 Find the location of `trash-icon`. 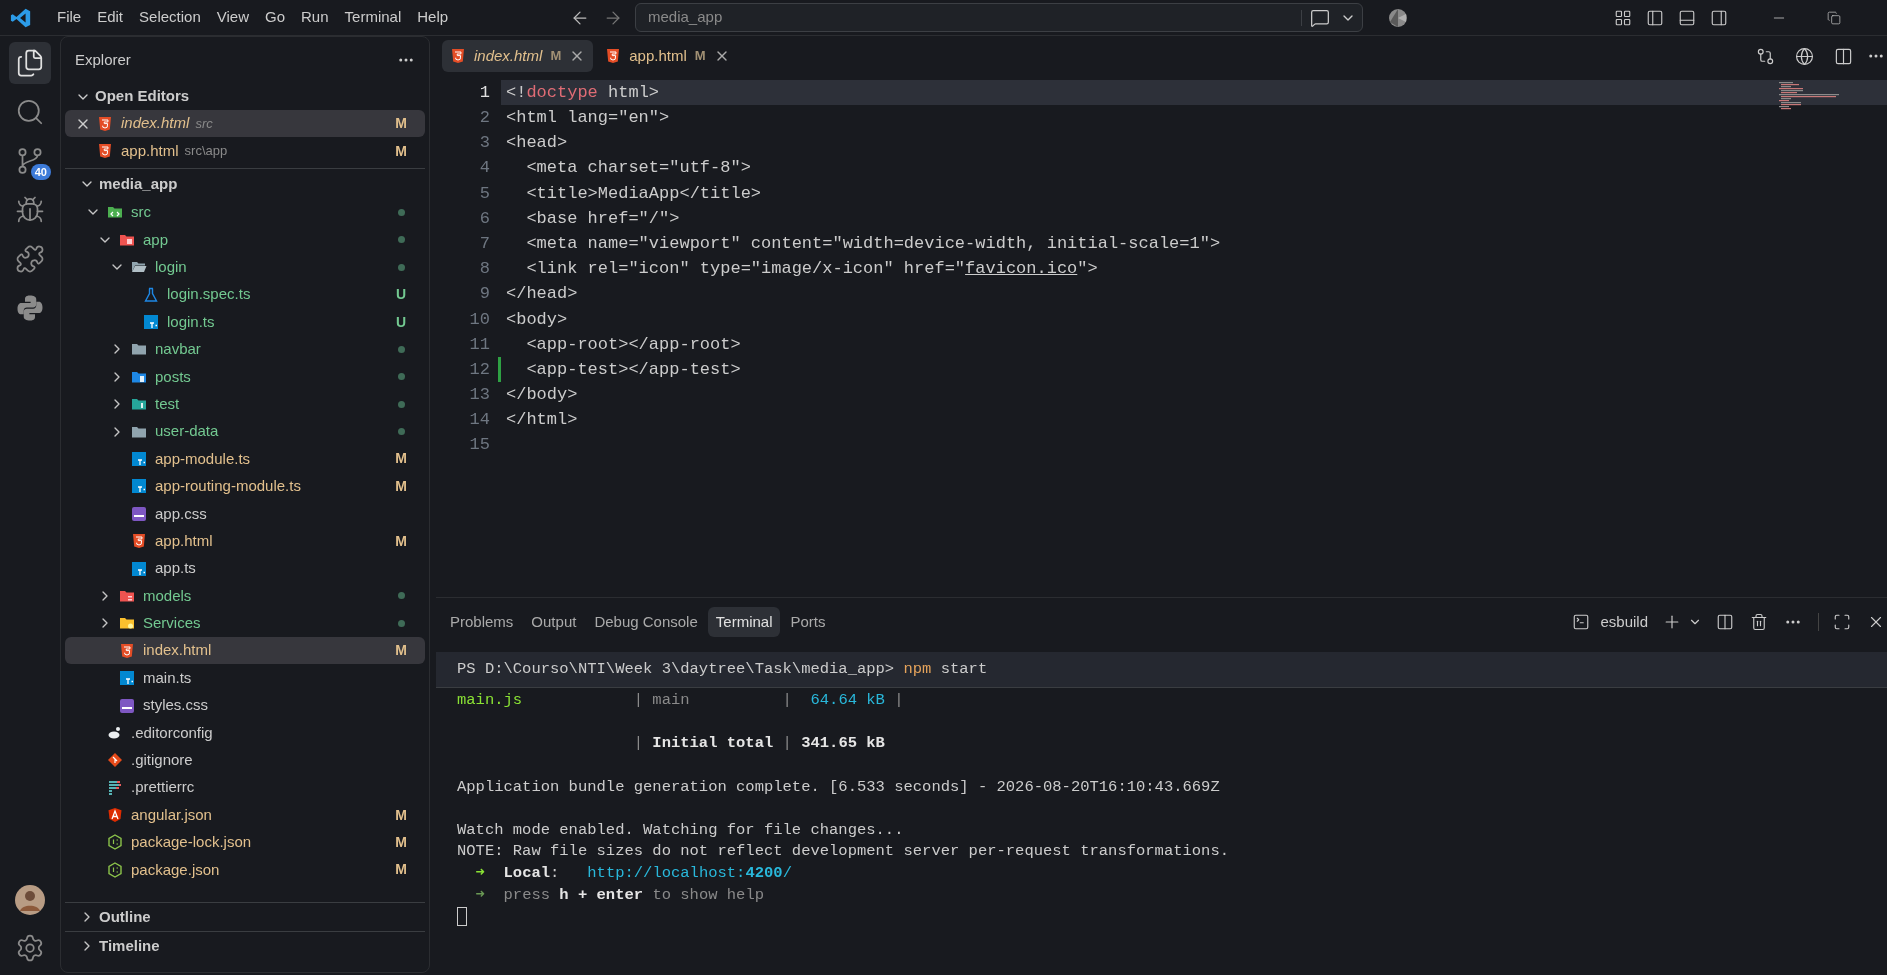

trash-icon is located at coordinates (1759, 622).